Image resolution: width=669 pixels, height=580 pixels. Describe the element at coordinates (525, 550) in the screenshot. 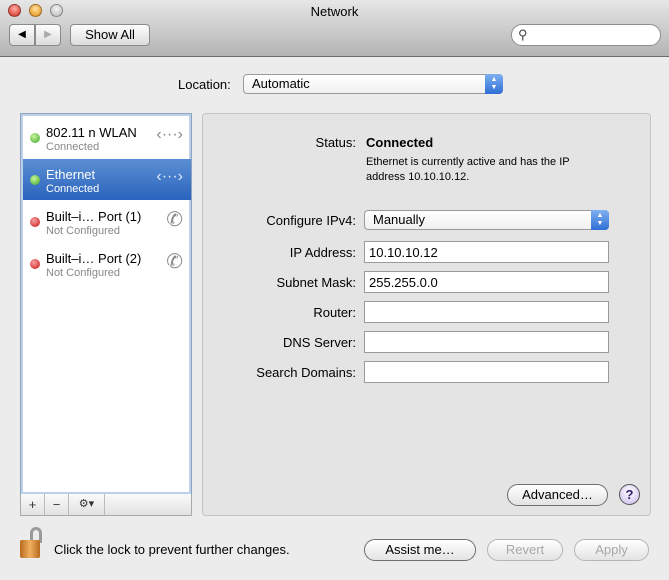

I see `revert-button: Revert` at that location.